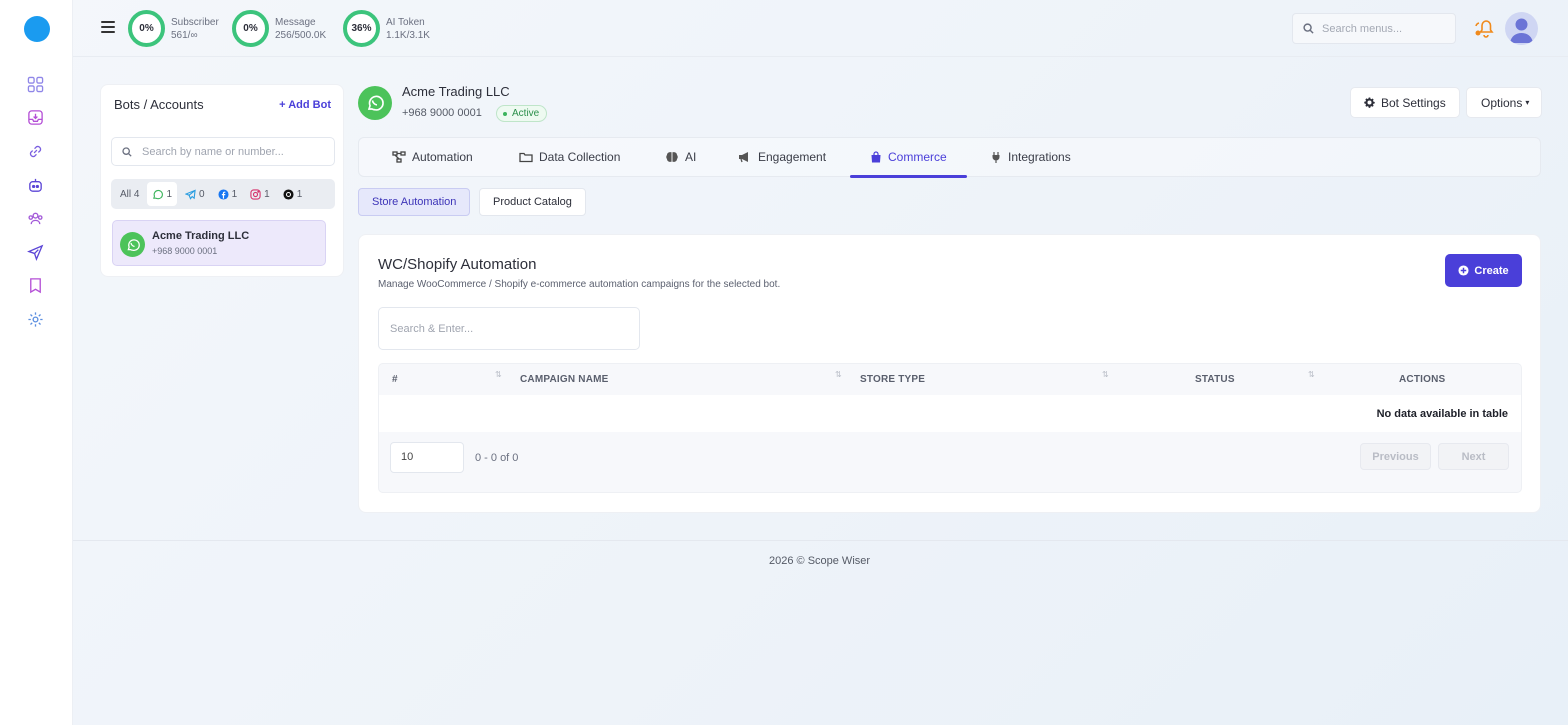  Describe the element at coordinates (202, 194) in the screenshot. I see `filter-count: 0` at that location.